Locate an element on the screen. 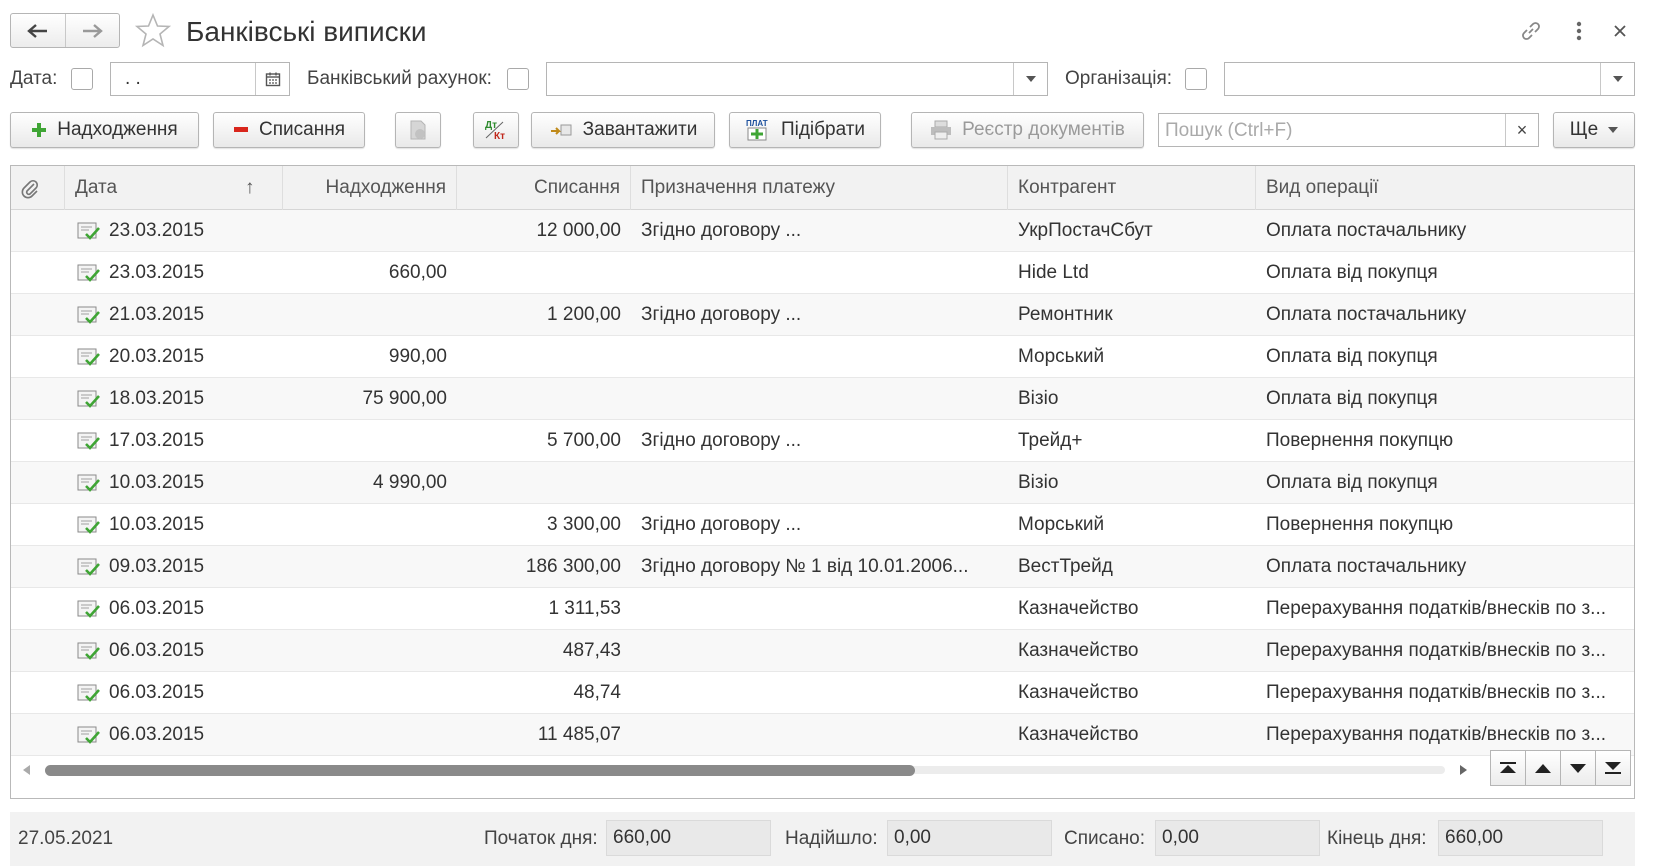 The image size is (1655, 868). end-of-day-value: 660,00 is located at coordinates (1520, 838).